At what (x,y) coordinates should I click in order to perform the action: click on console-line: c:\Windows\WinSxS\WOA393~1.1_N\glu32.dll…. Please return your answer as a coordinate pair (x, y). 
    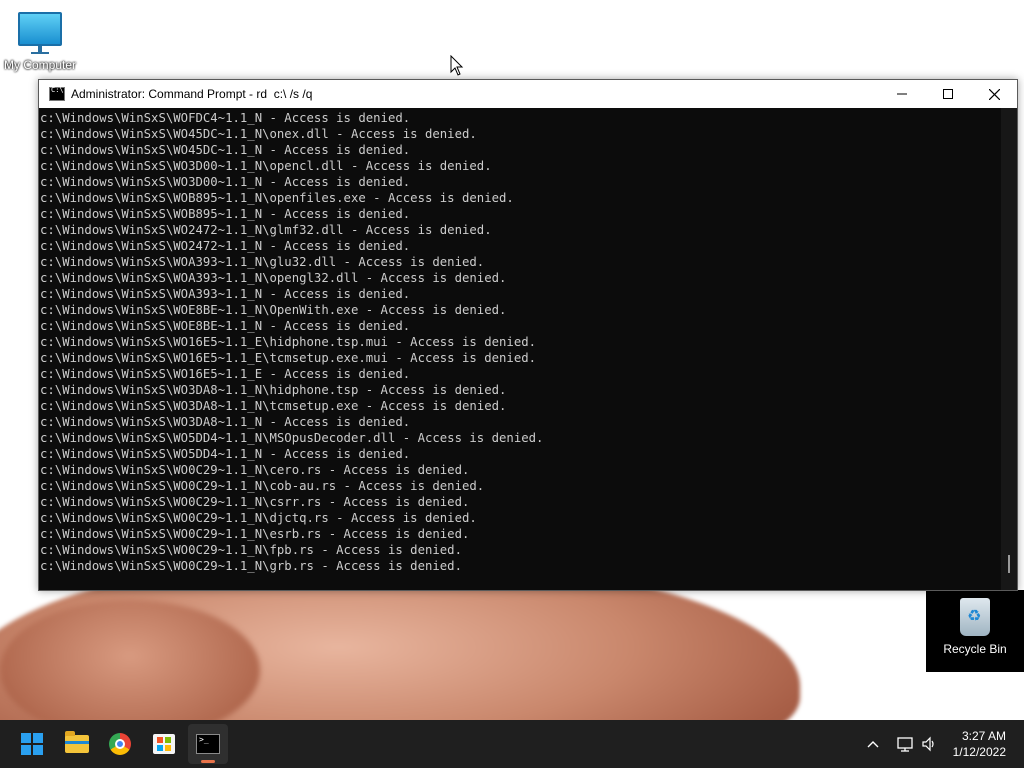
    Looking at the image, I should click on (262, 262).